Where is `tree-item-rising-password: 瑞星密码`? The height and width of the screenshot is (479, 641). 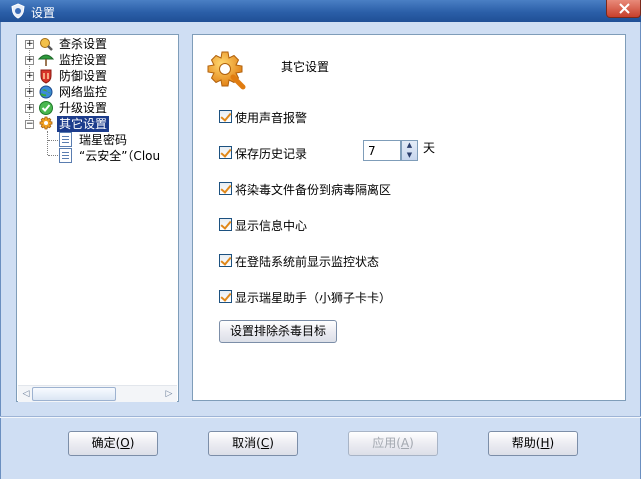
tree-item-rising-password: 瑞星密码 is located at coordinates (97, 140).